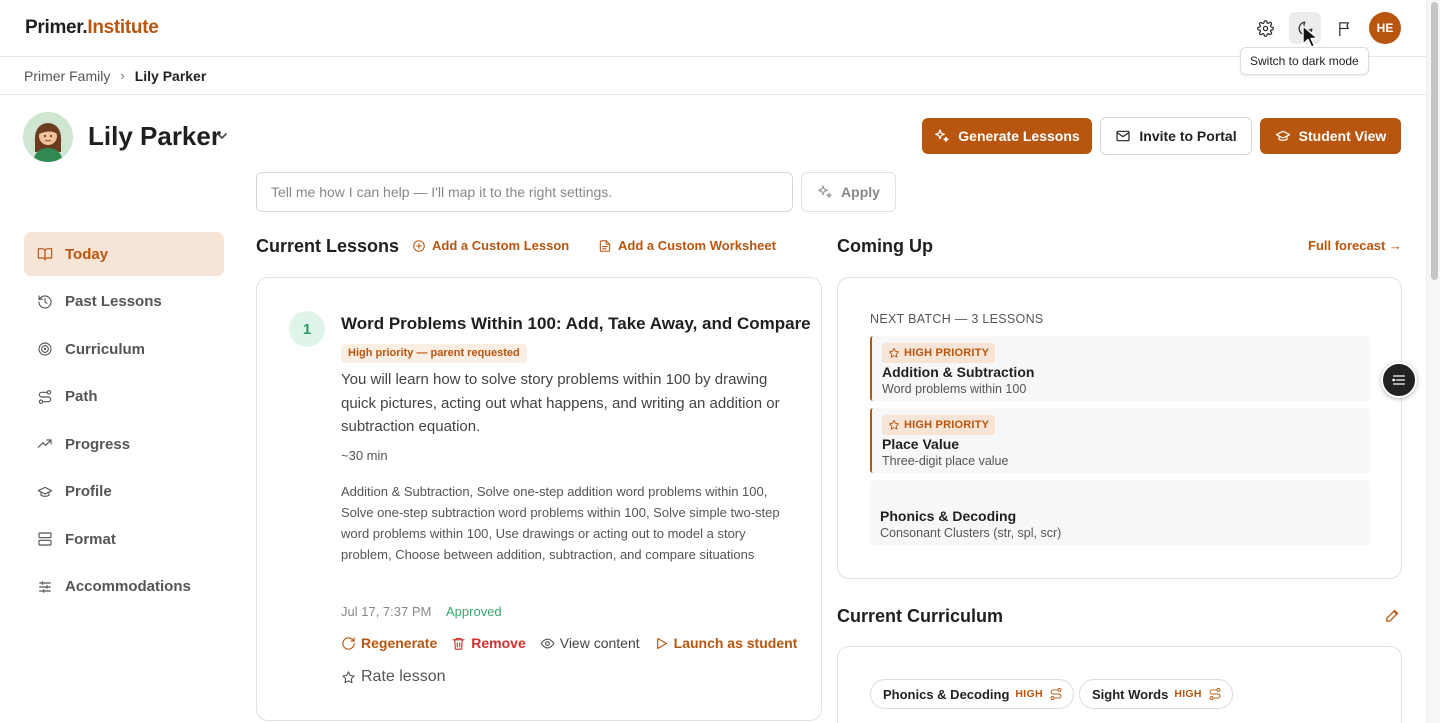 Image resolution: width=1440 pixels, height=723 pixels. Describe the element at coordinates (921, 444) in the screenshot. I see `item-title: Place Value` at that location.